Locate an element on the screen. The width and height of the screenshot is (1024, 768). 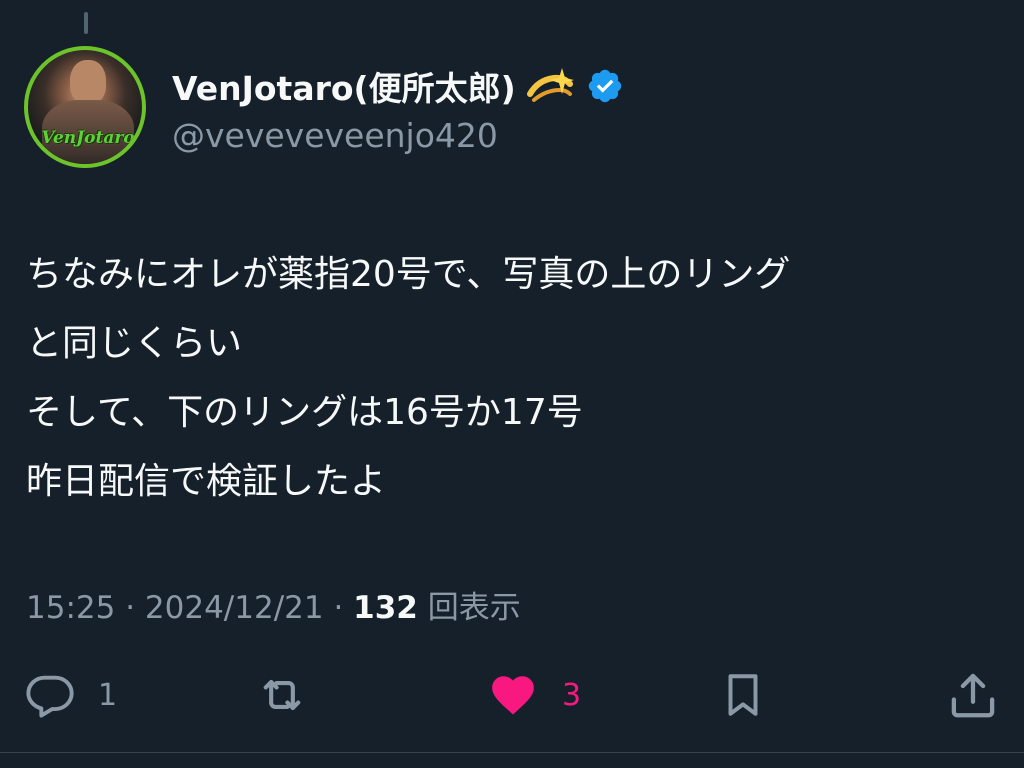
bookmark-button is located at coordinates (743, 695).